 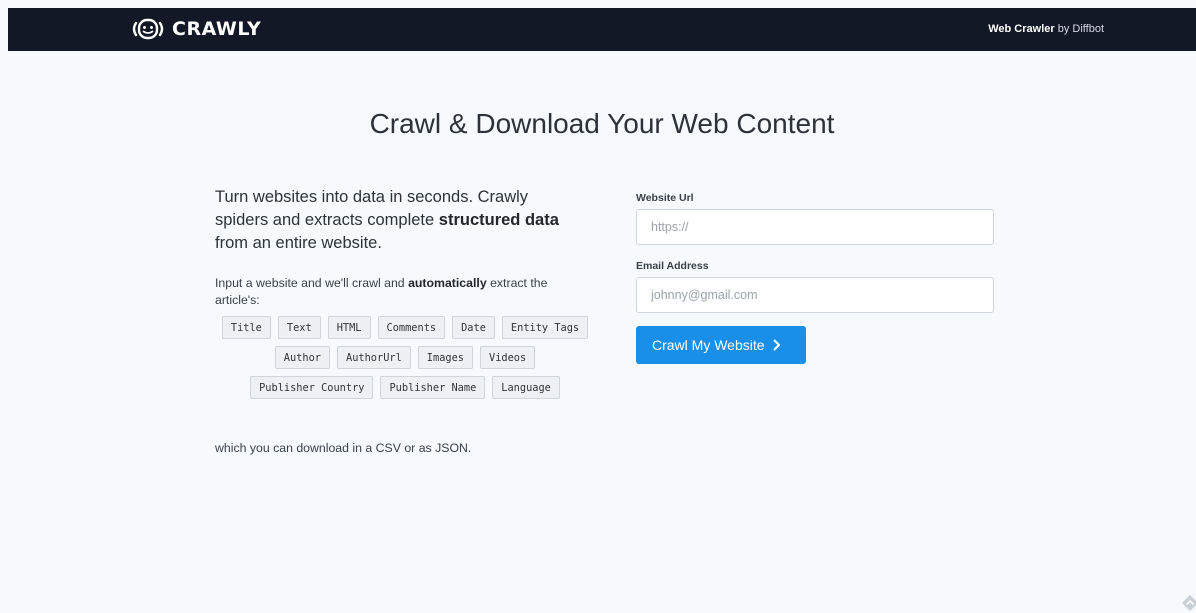 I want to click on crawl-my-website-button: Crawl My Website, so click(x=721, y=345).